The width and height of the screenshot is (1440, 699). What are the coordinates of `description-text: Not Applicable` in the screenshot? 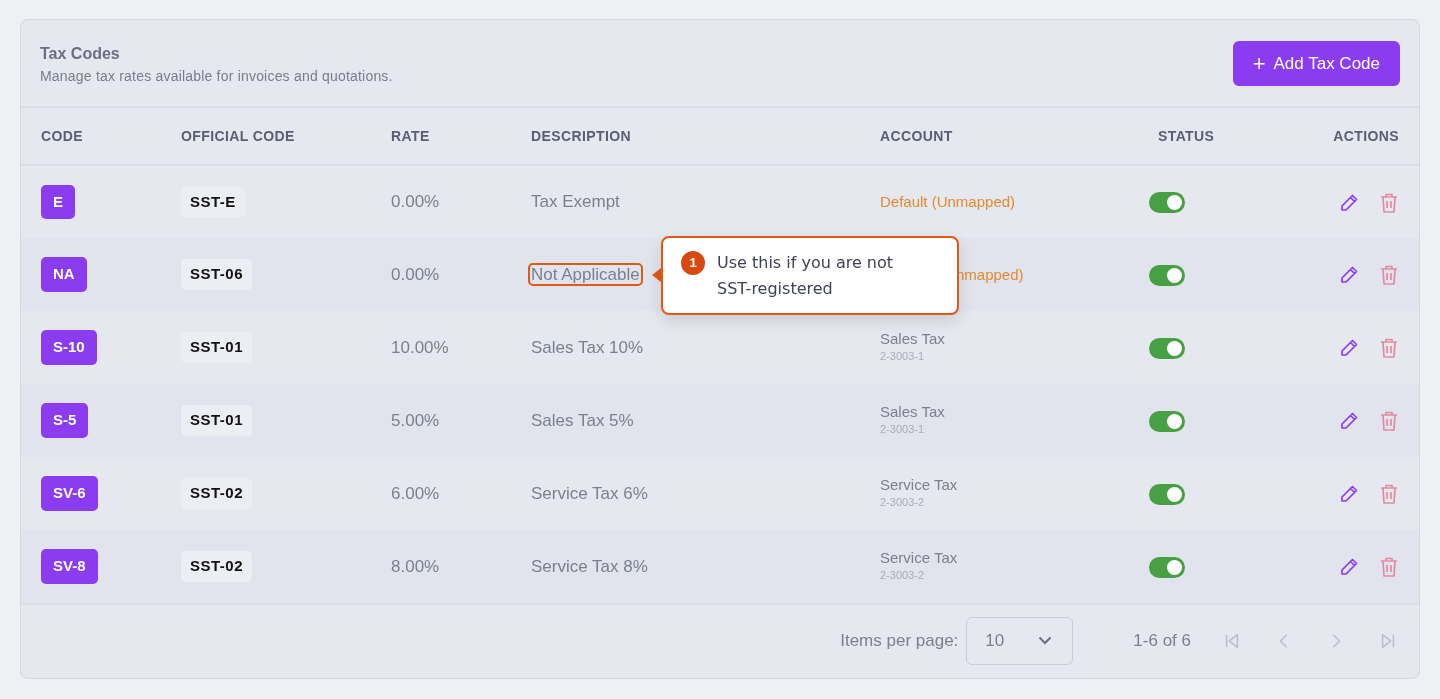 It's located at (585, 274).